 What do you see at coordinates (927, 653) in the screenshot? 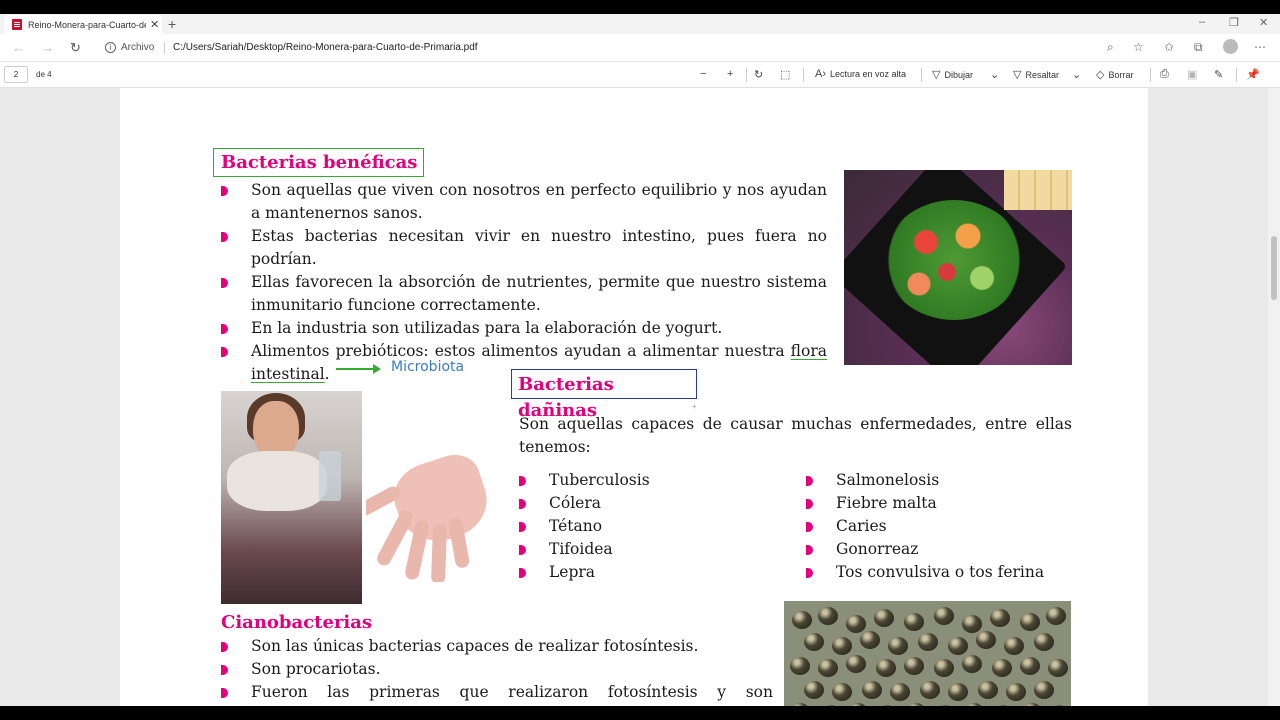
I see `cyanobacteria-spheres-photo` at bounding box center [927, 653].